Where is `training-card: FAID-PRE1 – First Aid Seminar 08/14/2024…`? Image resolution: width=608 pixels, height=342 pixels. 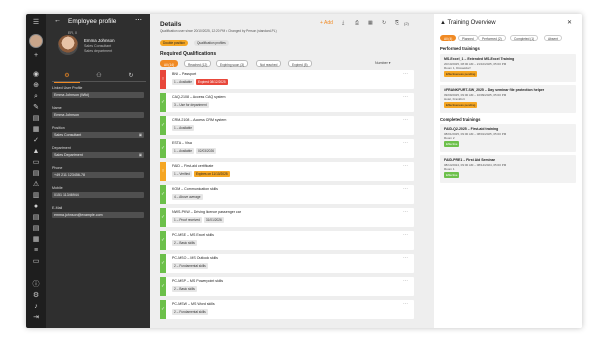 training-card: FAID-PRE1 – First Aid Seminar 08/14/2024… is located at coordinates (508, 169).